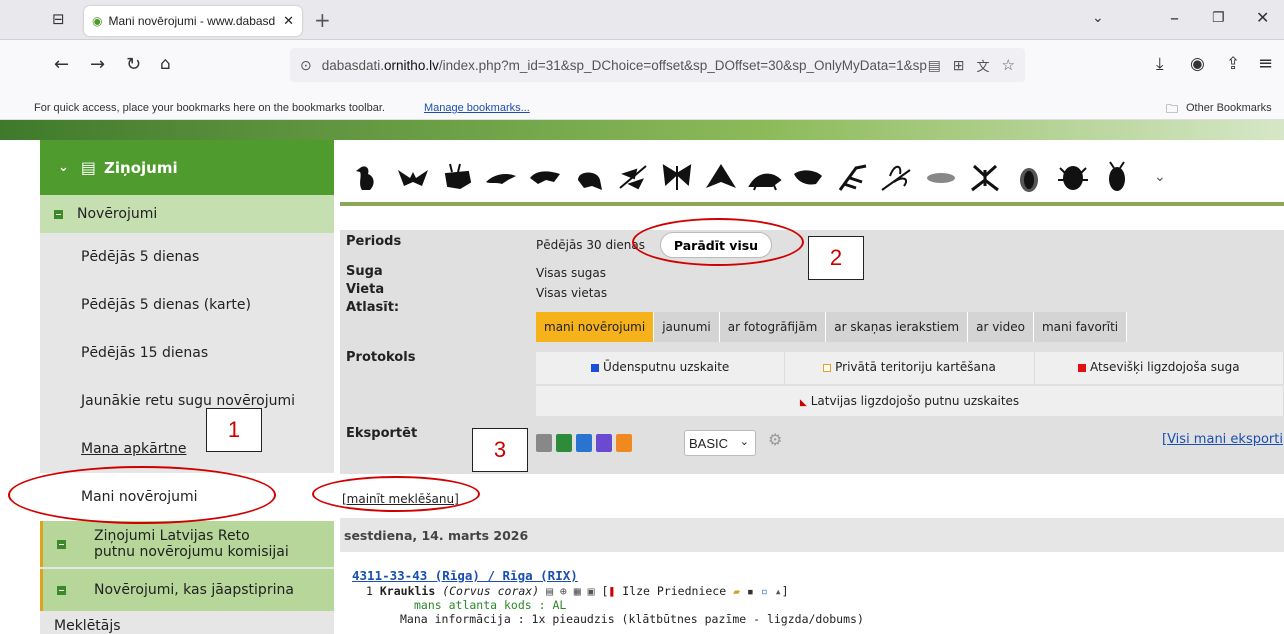 The height and width of the screenshot is (634, 1284). What do you see at coordinates (570, 591) in the screenshot?
I see `detail-icons: ▤ ⊕ ▦ ▣` at bounding box center [570, 591].